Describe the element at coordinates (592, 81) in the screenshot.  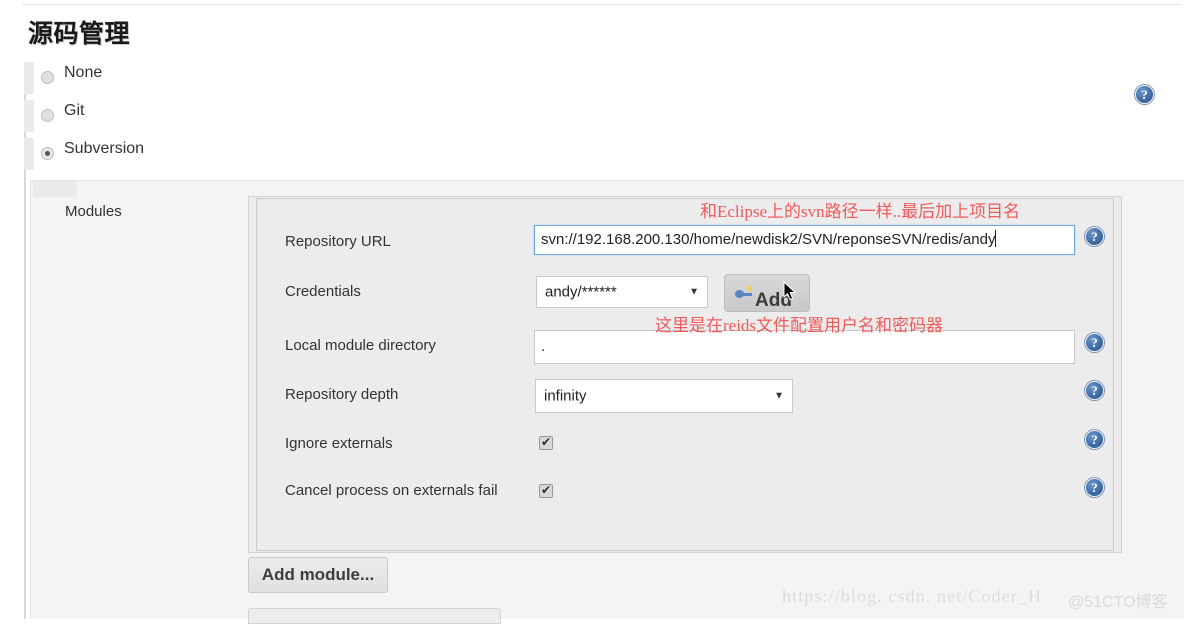
I see `scm-option-none: None` at that location.